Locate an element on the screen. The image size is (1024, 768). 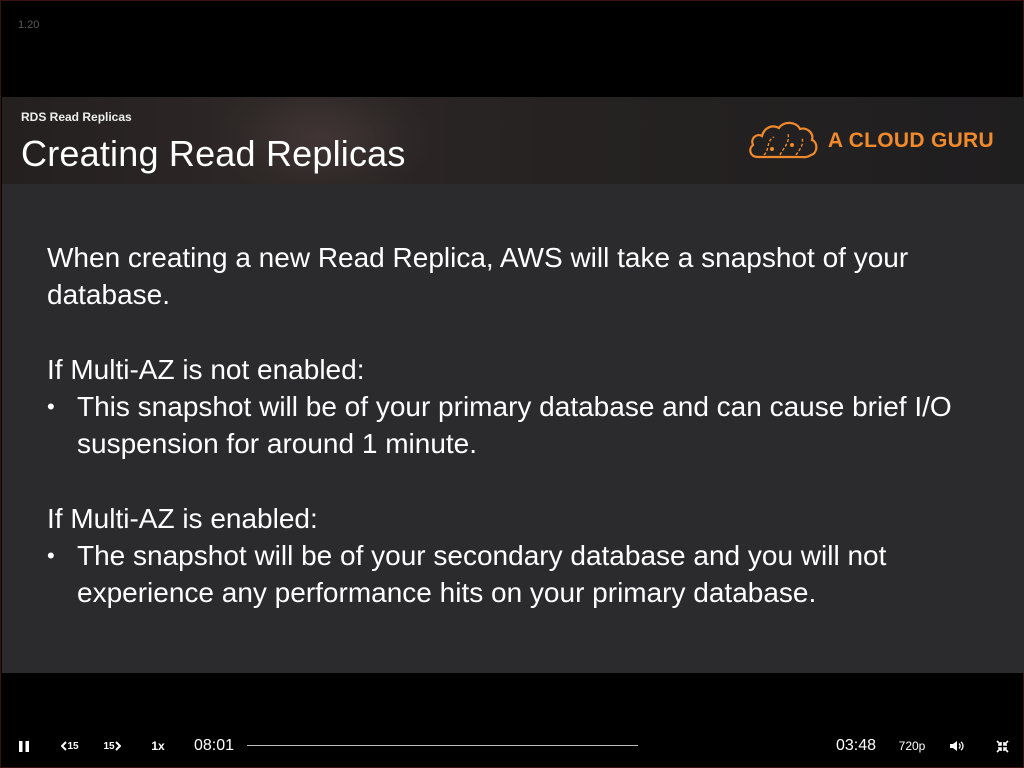
forward-label: 15 is located at coordinates (109, 746).